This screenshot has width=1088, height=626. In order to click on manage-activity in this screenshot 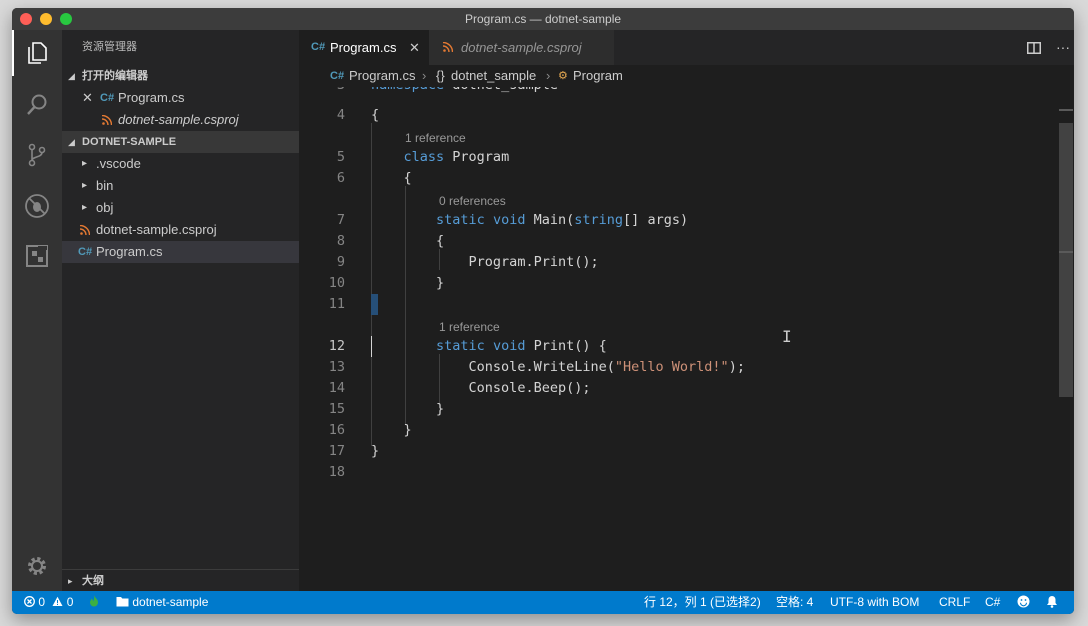, I will do `click(37, 566)`.